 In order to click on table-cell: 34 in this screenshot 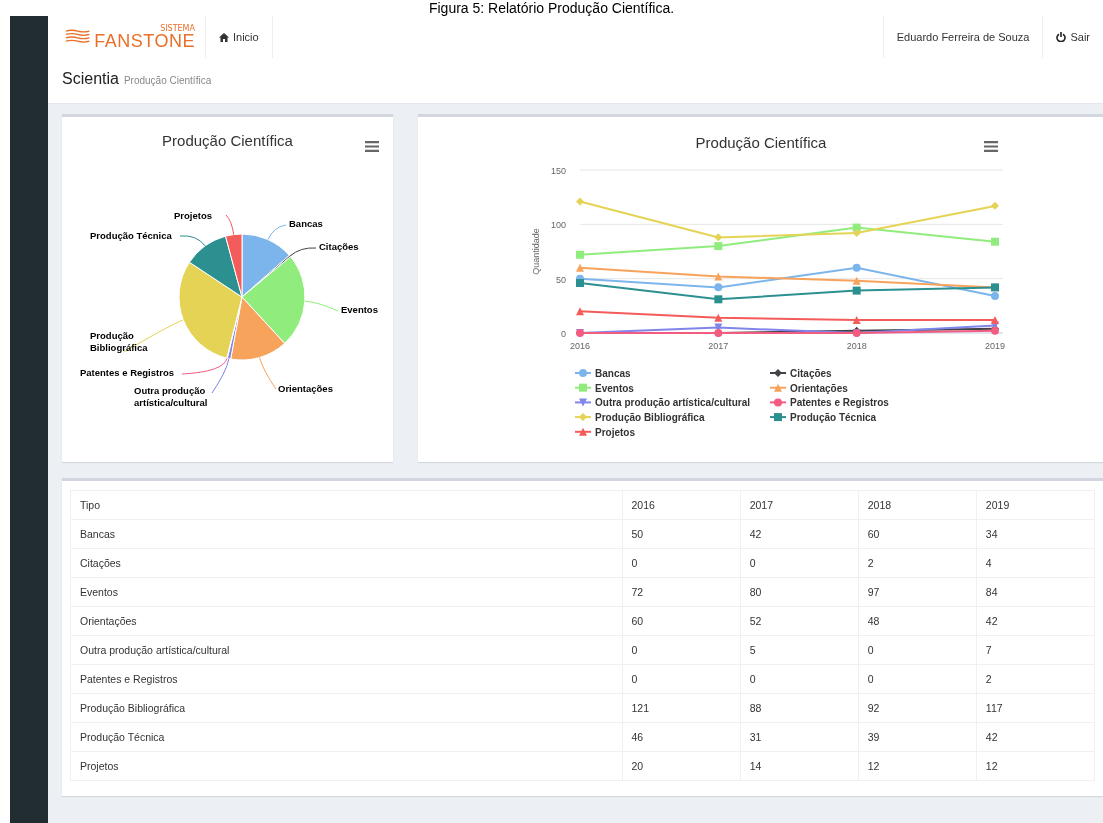, I will do `click(1035, 534)`.